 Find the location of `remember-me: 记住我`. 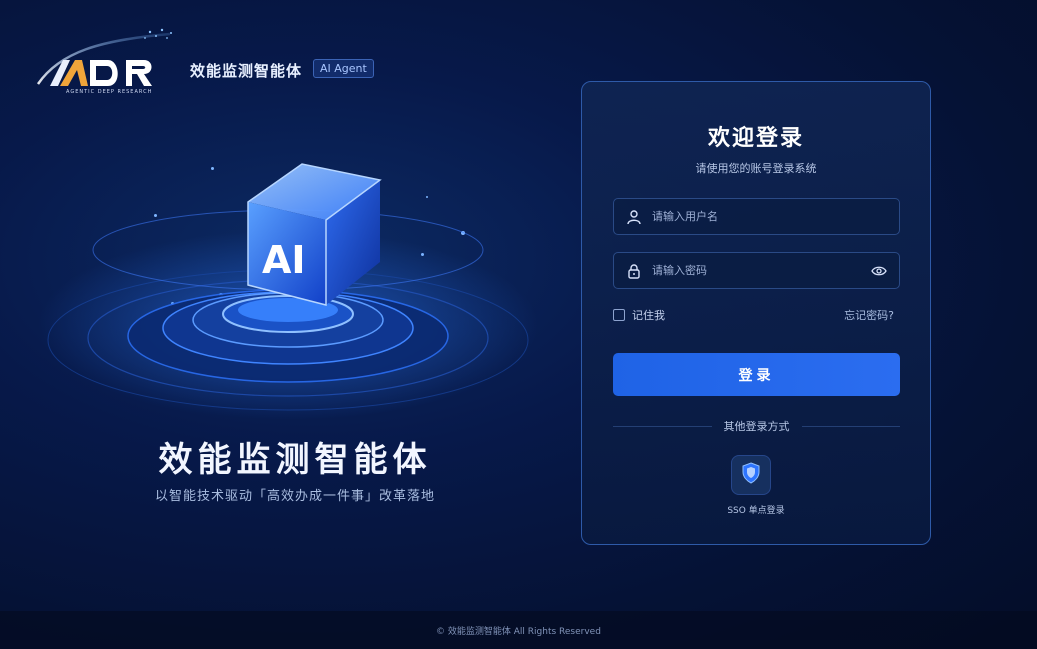

remember-me: 记住我 is located at coordinates (639, 315).